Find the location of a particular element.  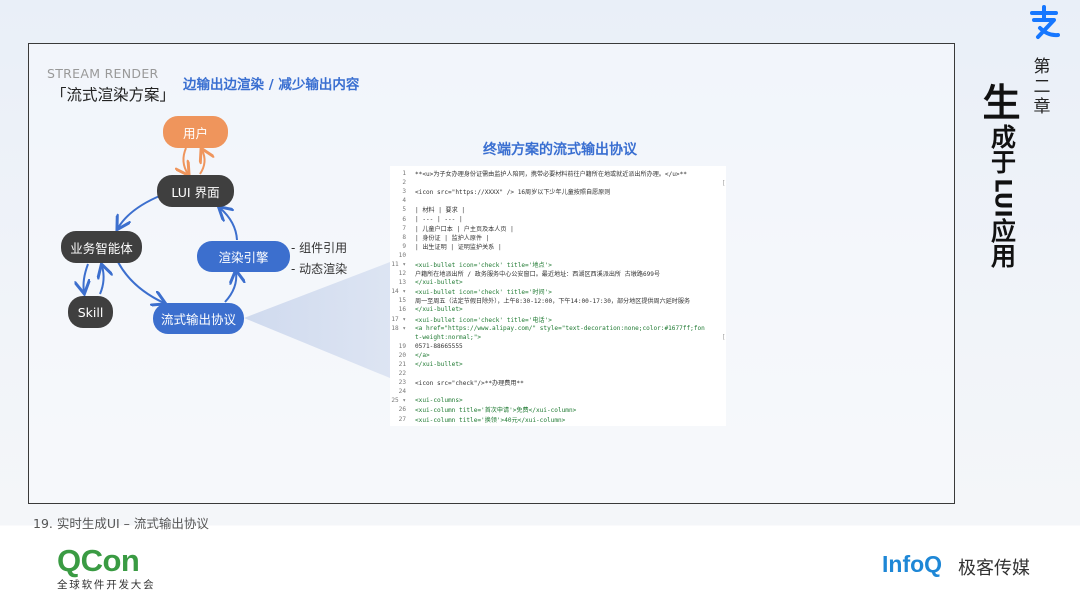

code-text: <xui-bullet icon='check' title='时间'> is located at coordinates (483, 293).